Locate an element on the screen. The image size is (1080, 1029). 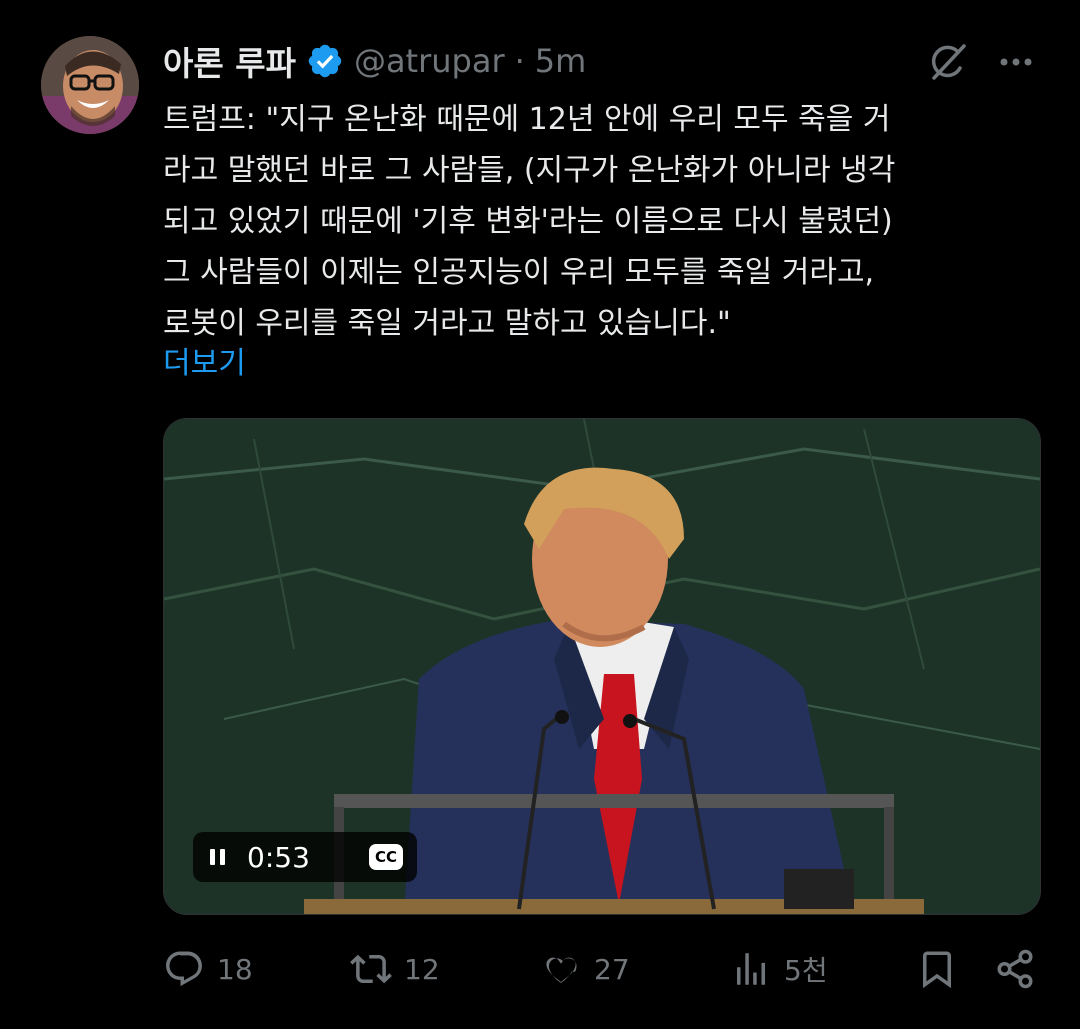
video-controls: 0:53 CC is located at coordinates (305, 857).